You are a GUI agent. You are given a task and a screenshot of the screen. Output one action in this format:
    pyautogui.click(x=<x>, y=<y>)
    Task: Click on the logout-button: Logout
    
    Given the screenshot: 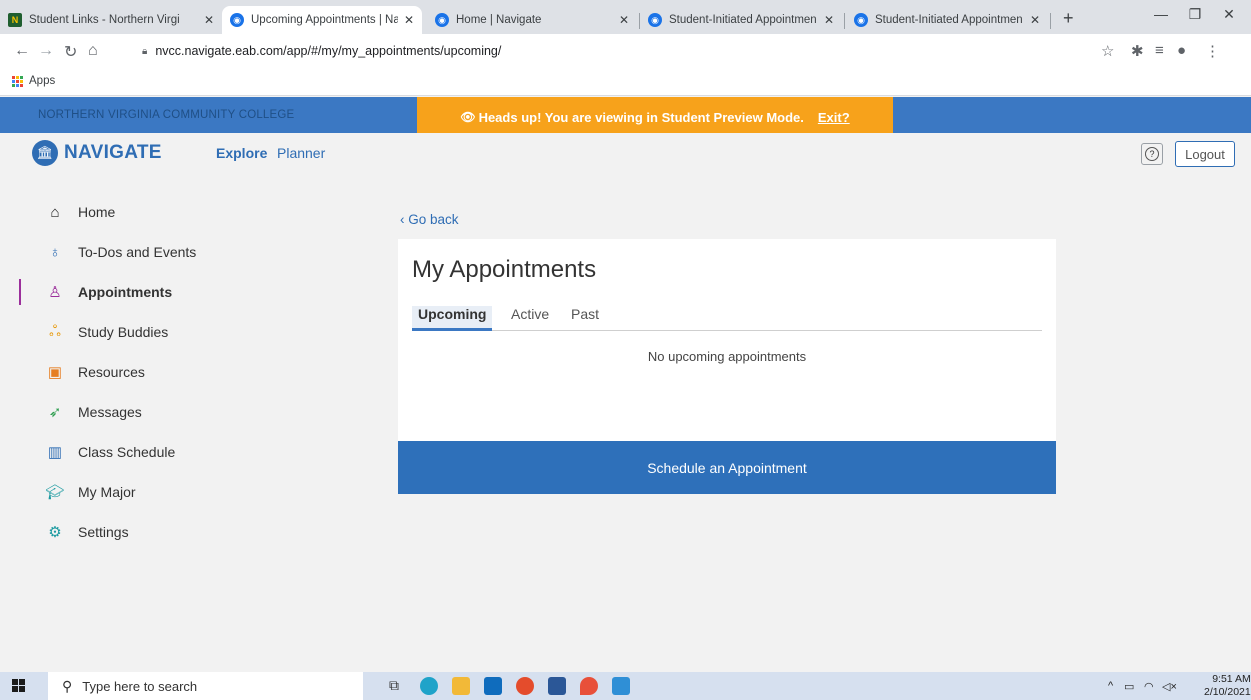 What is the action you would take?
    pyautogui.click(x=1205, y=154)
    